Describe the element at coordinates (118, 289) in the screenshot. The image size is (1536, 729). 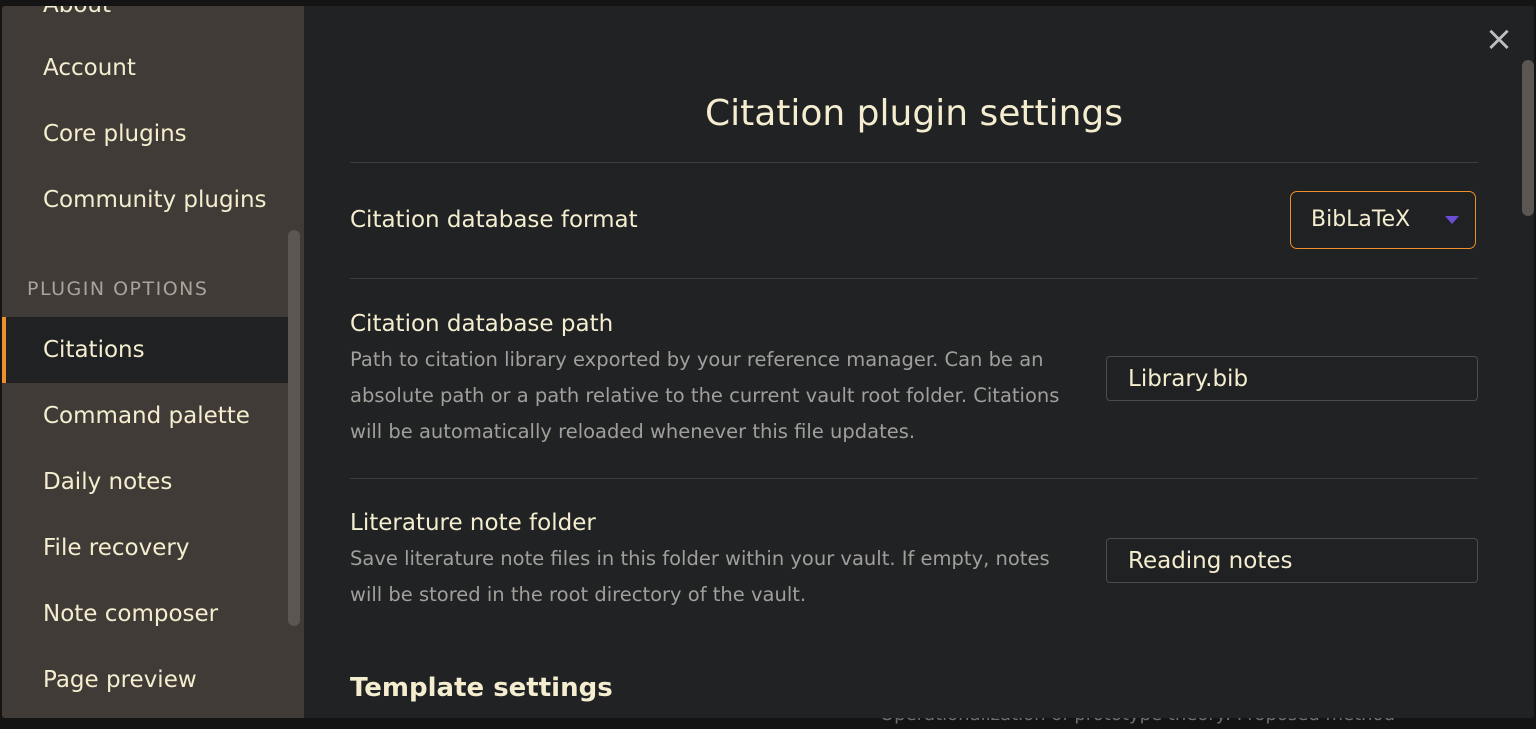
I see `plugin-options-heading: PLUGIN OPTIONS` at that location.